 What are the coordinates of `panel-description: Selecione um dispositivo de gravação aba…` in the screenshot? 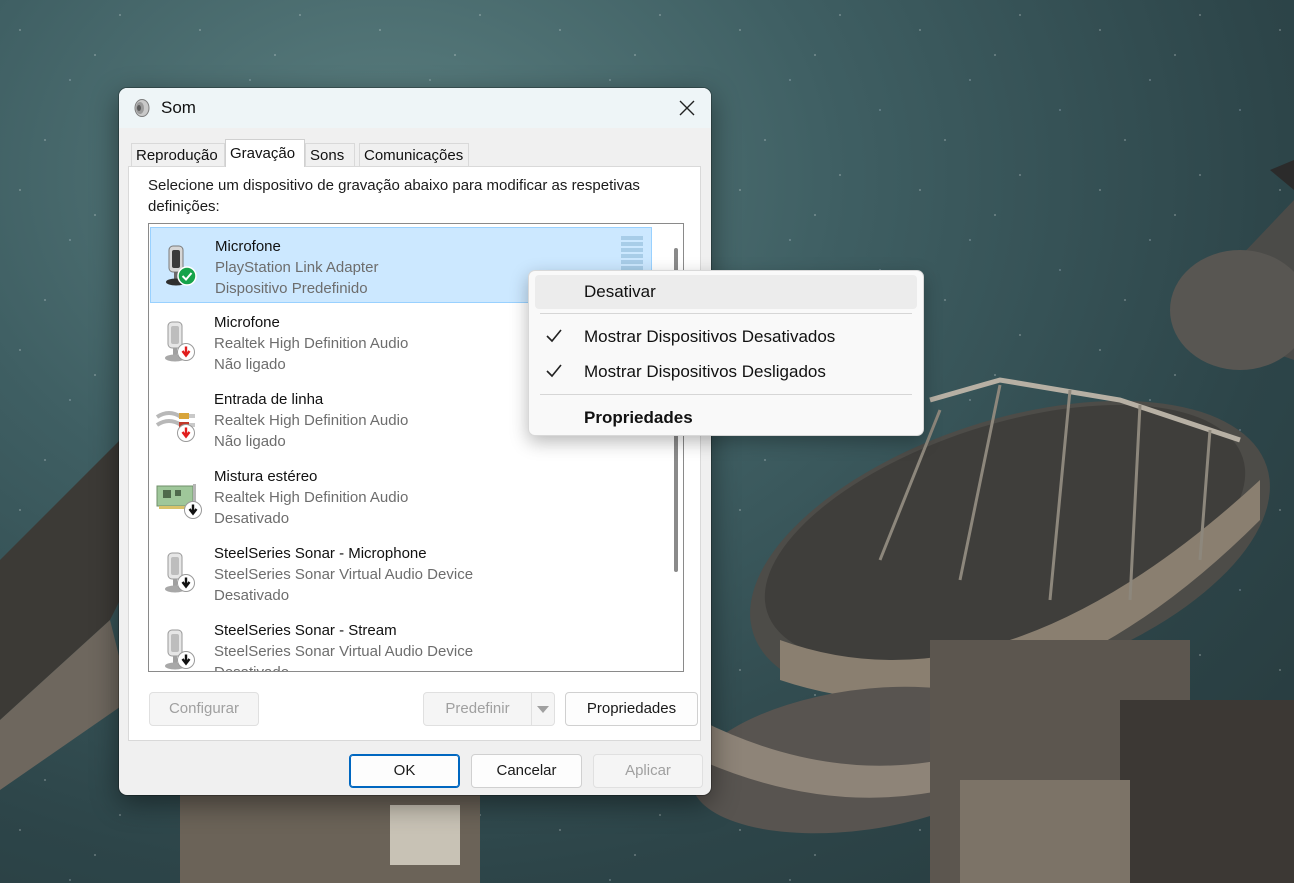 It's located at (394, 196).